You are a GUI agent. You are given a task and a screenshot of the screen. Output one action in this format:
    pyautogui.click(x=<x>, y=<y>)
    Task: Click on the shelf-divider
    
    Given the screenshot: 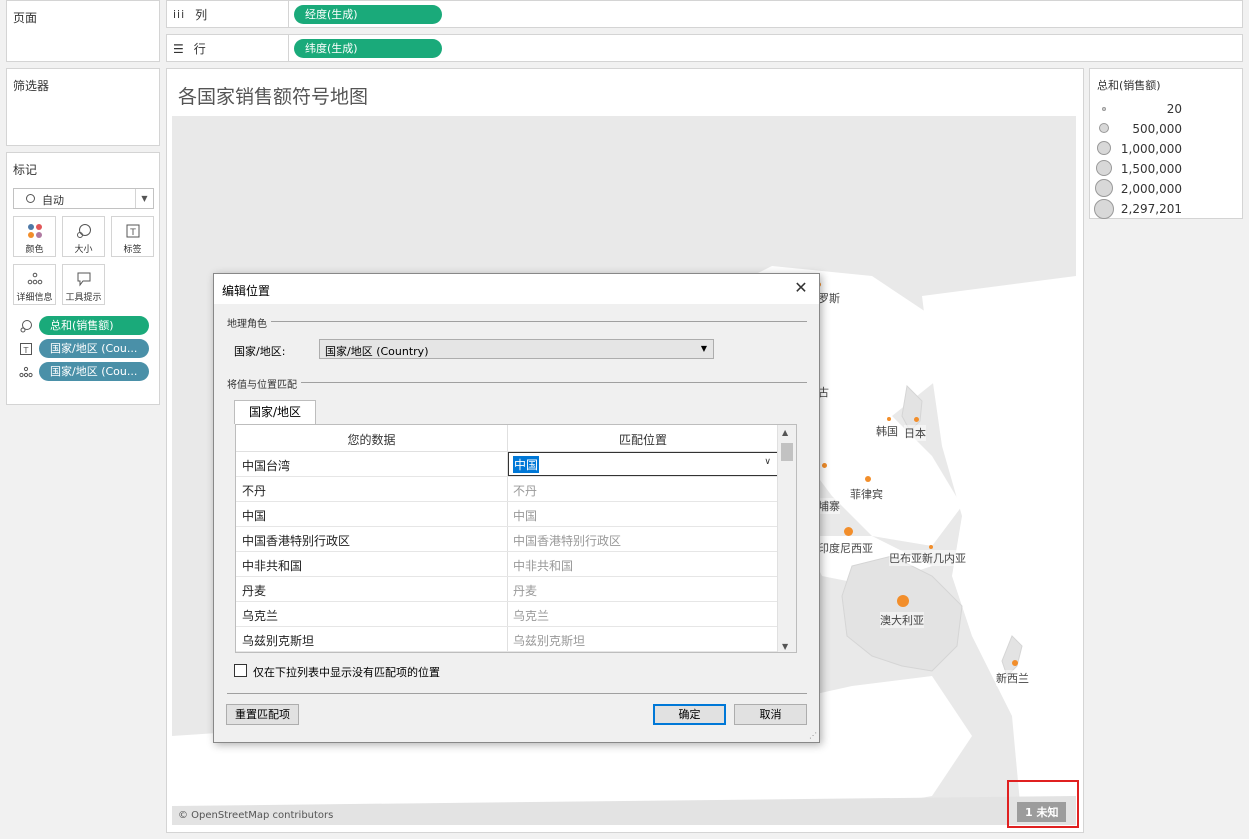 What is the action you would take?
    pyautogui.click(x=288, y=48)
    